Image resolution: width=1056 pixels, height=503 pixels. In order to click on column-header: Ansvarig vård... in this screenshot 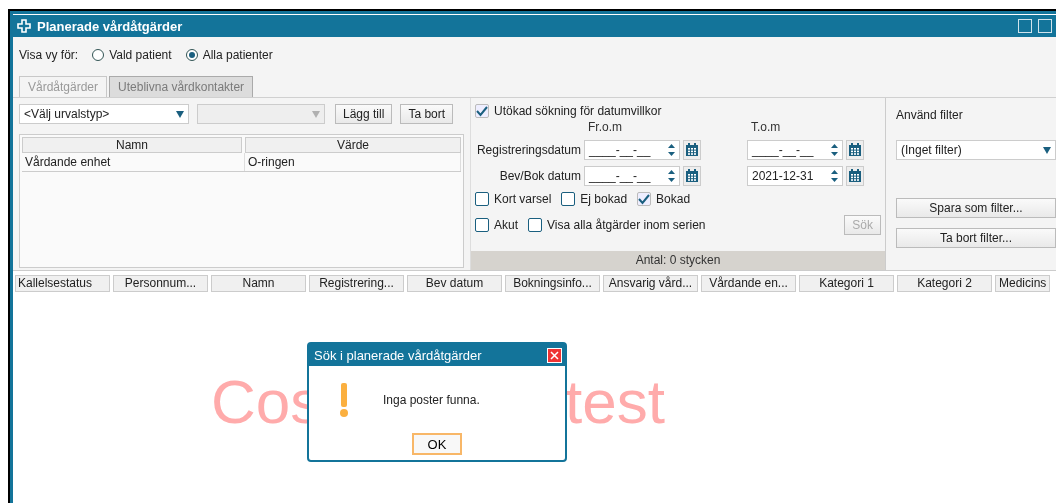, I will do `click(650, 283)`.